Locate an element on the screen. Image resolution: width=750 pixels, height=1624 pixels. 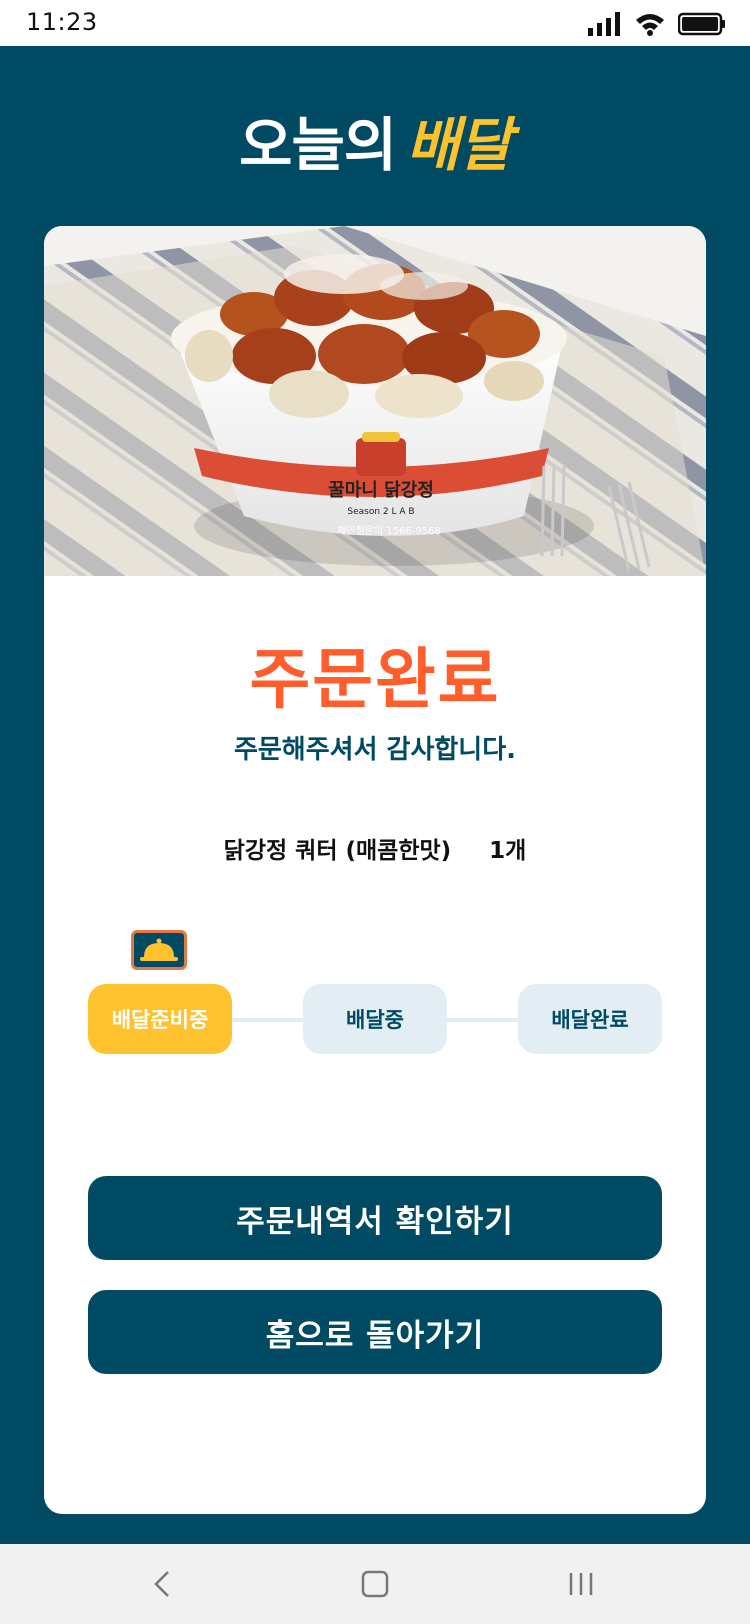
app-logo: 오늘의 배달 is located at coordinates (375, 140).